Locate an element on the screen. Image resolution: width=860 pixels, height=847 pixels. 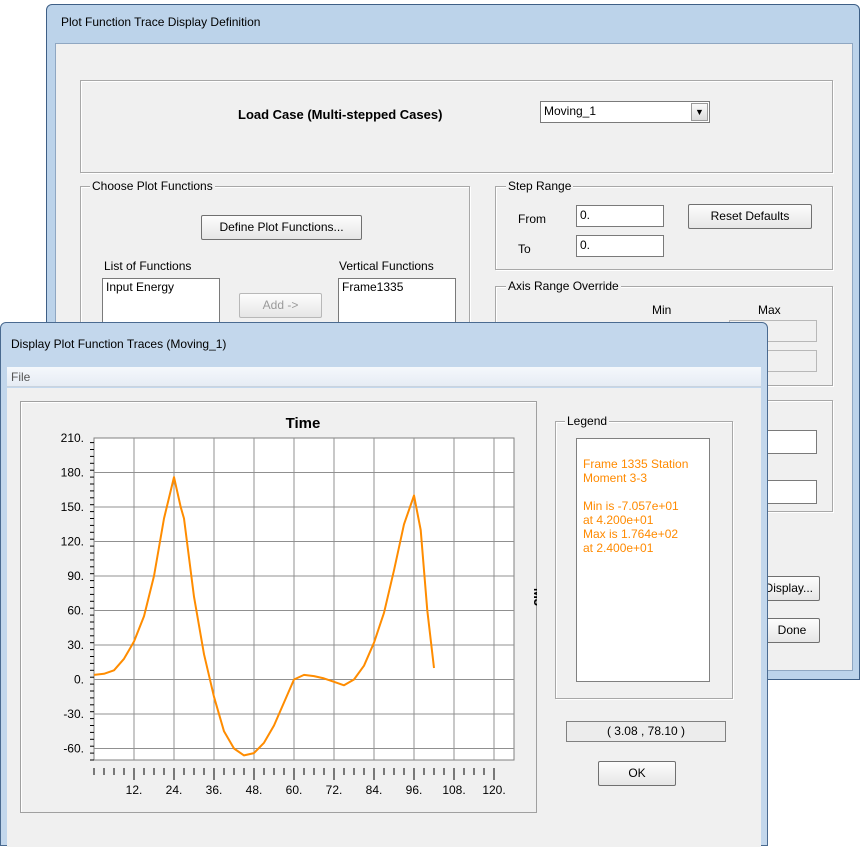
legend-line: Frame 1335 Station is located at coordinates (636, 464).